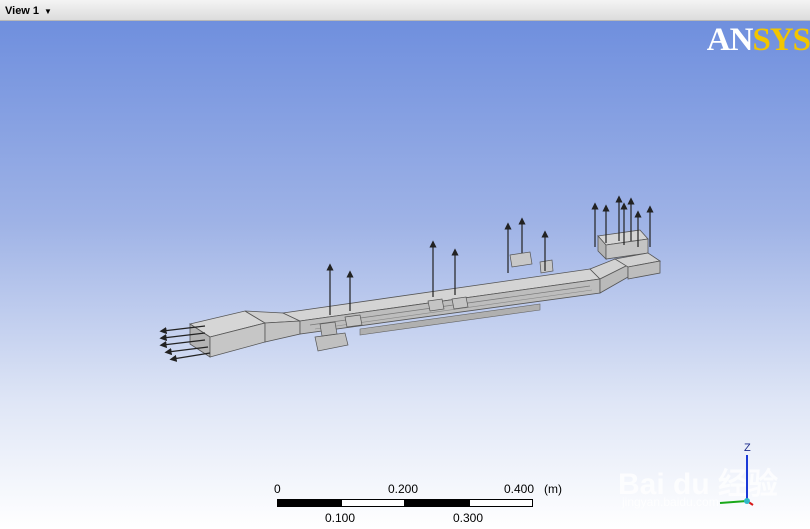 The image size is (810, 529). I want to click on scale-label-0-300: 0.300, so click(468, 518).